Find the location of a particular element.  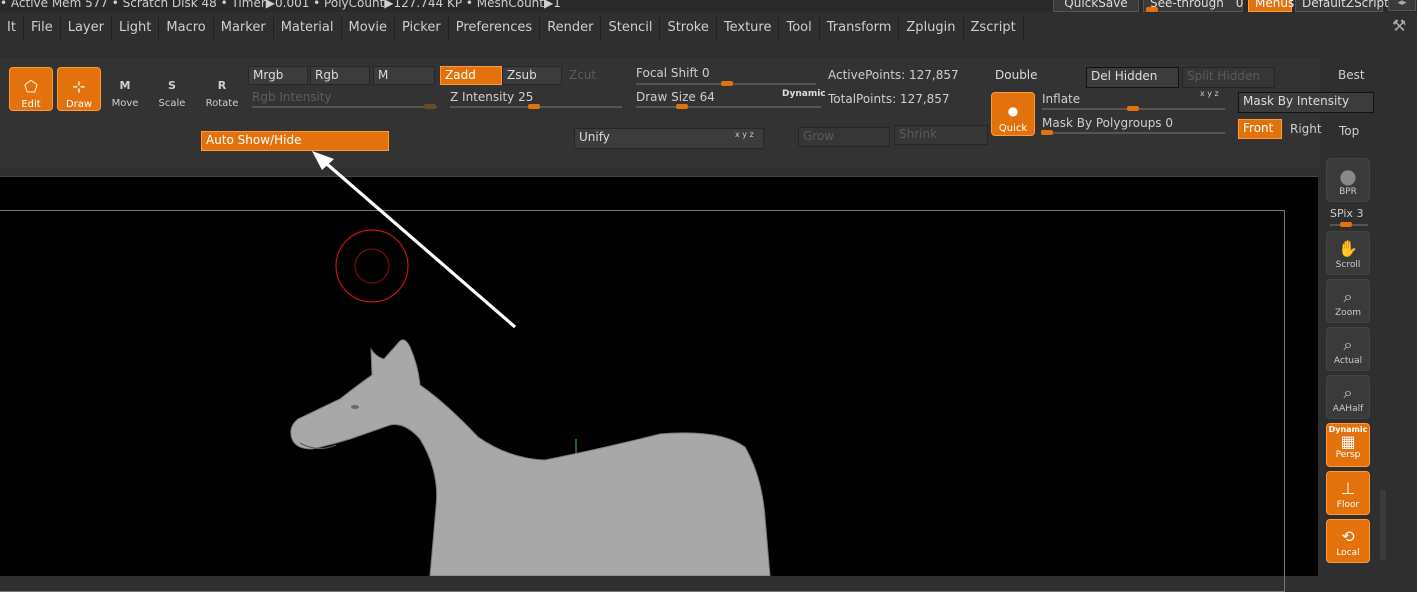

actual-label: Actual is located at coordinates (1348, 361).